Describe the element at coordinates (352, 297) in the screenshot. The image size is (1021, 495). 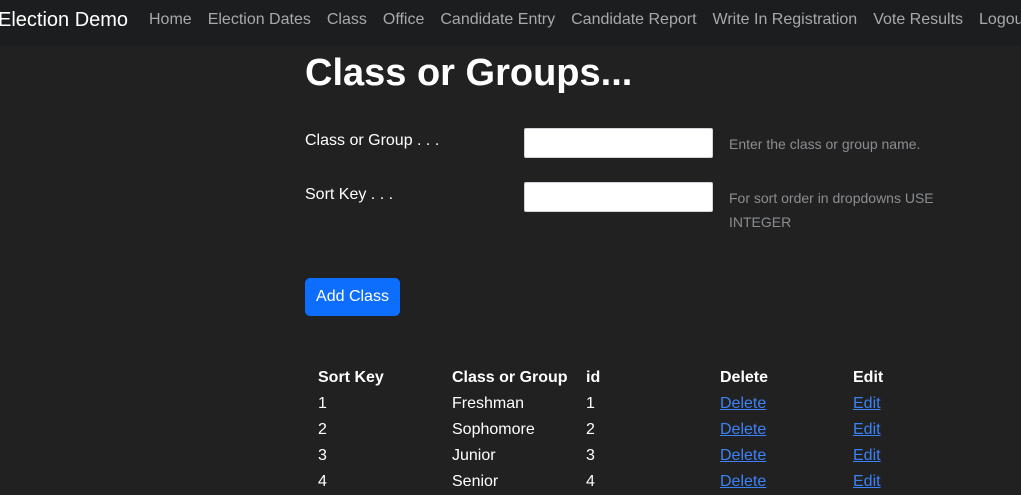
I see `add-class-button: Add Class` at that location.